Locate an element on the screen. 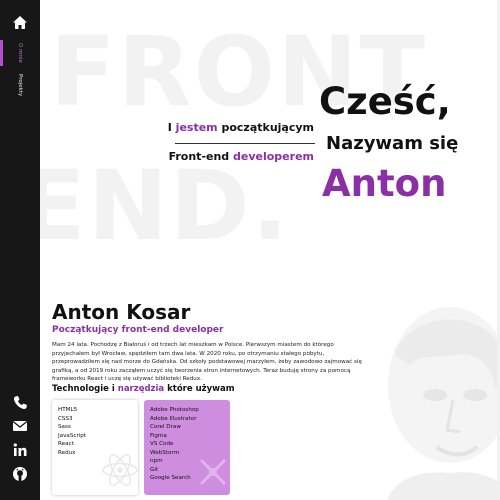  technologies-card: HTML5 CSS3 Sass JavaScript React Redux is located at coordinates (95, 447).